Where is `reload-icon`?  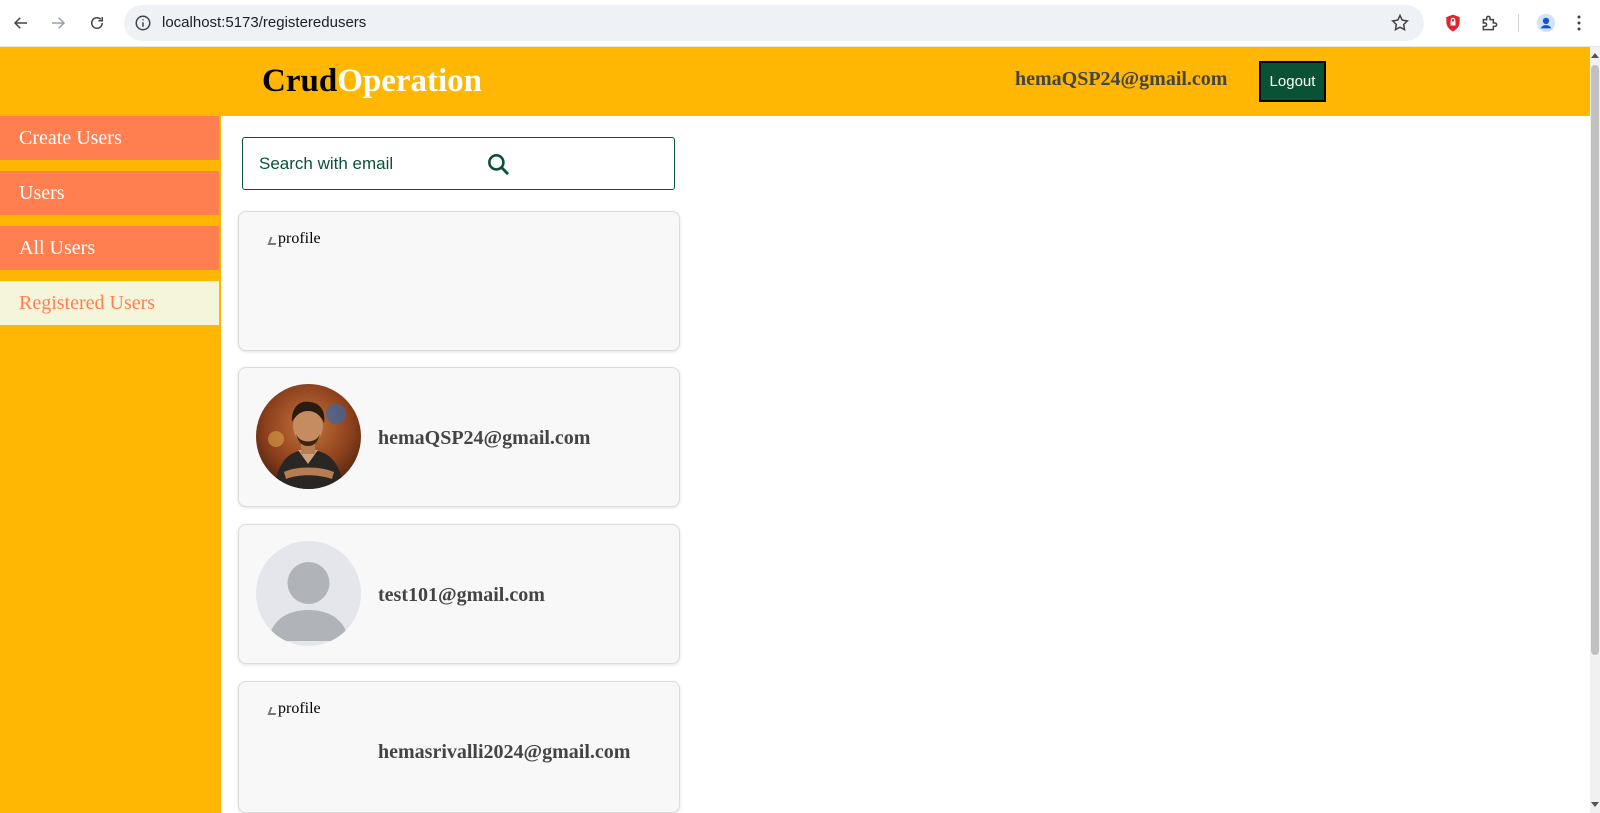
reload-icon is located at coordinates (97, 23).